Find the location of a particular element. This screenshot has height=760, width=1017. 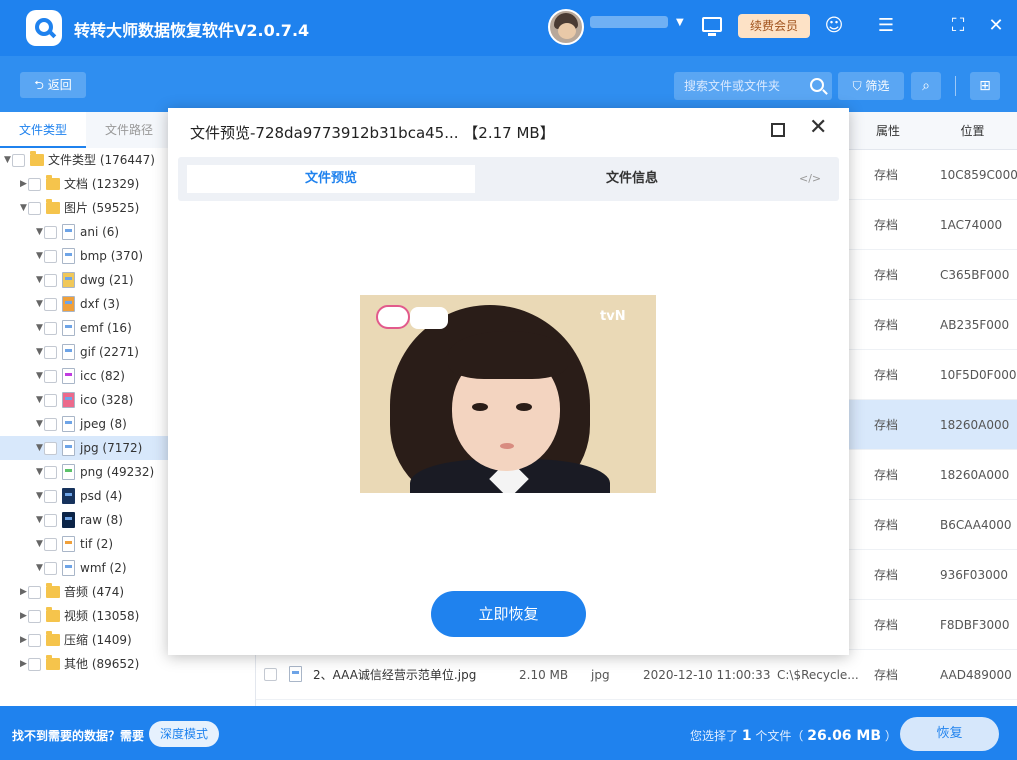

tab-file-preview: 文件预览 is located at coordinates (331, 179).